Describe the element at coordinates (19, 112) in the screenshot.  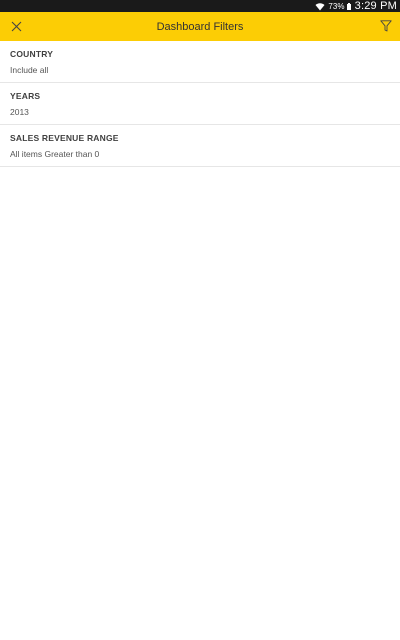
I see `filter-value: 2013` at that location.